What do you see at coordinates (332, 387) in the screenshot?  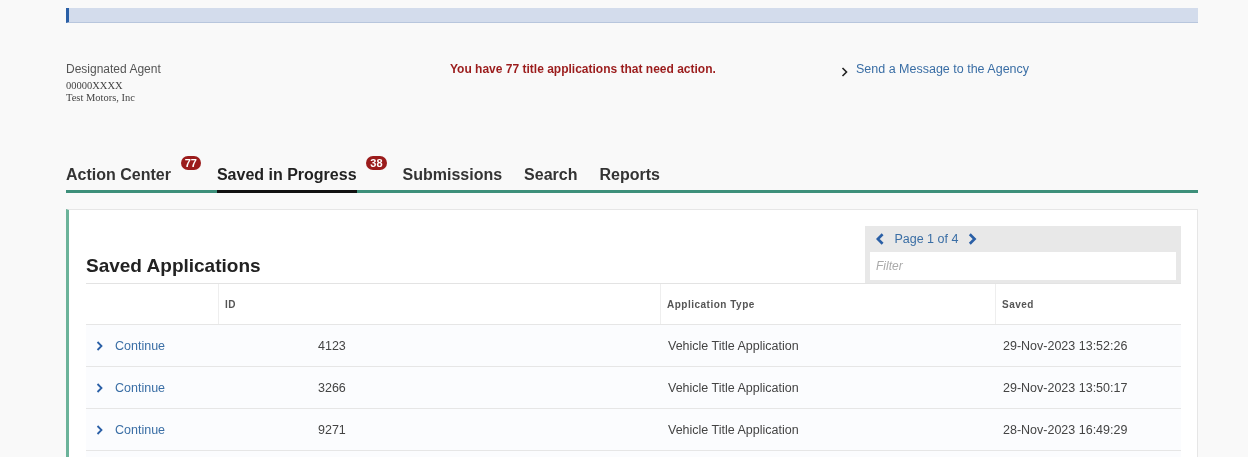 I see `table-cell-text: 3266` at bounding box center [332, 387].